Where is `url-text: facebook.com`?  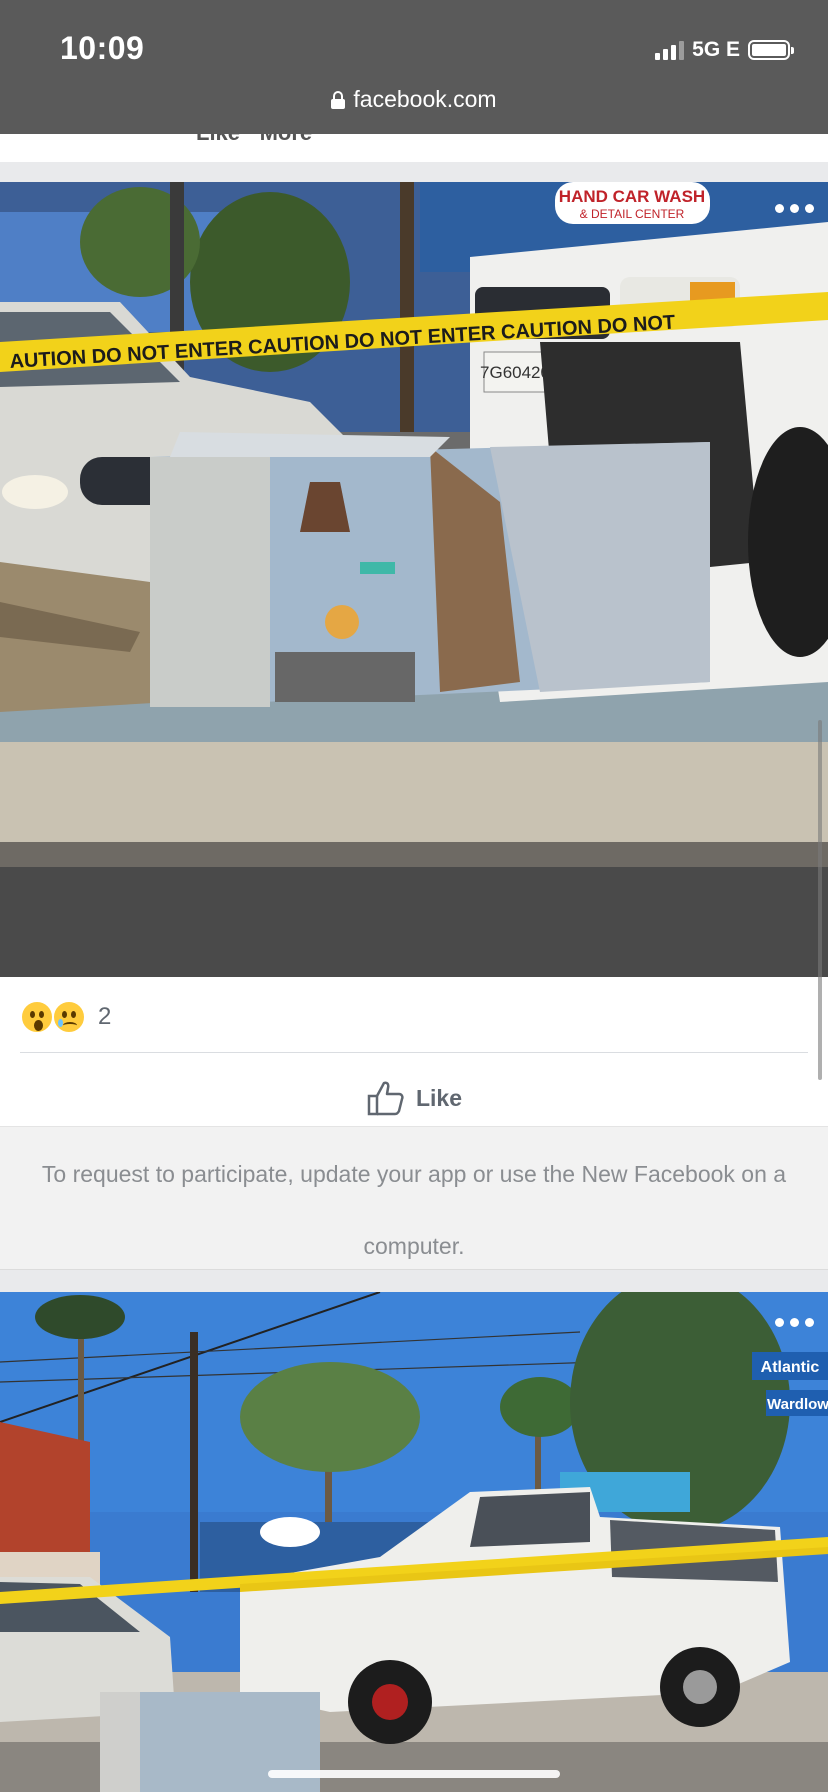 url-text: facebook.com is located at coordinates (425, 99).